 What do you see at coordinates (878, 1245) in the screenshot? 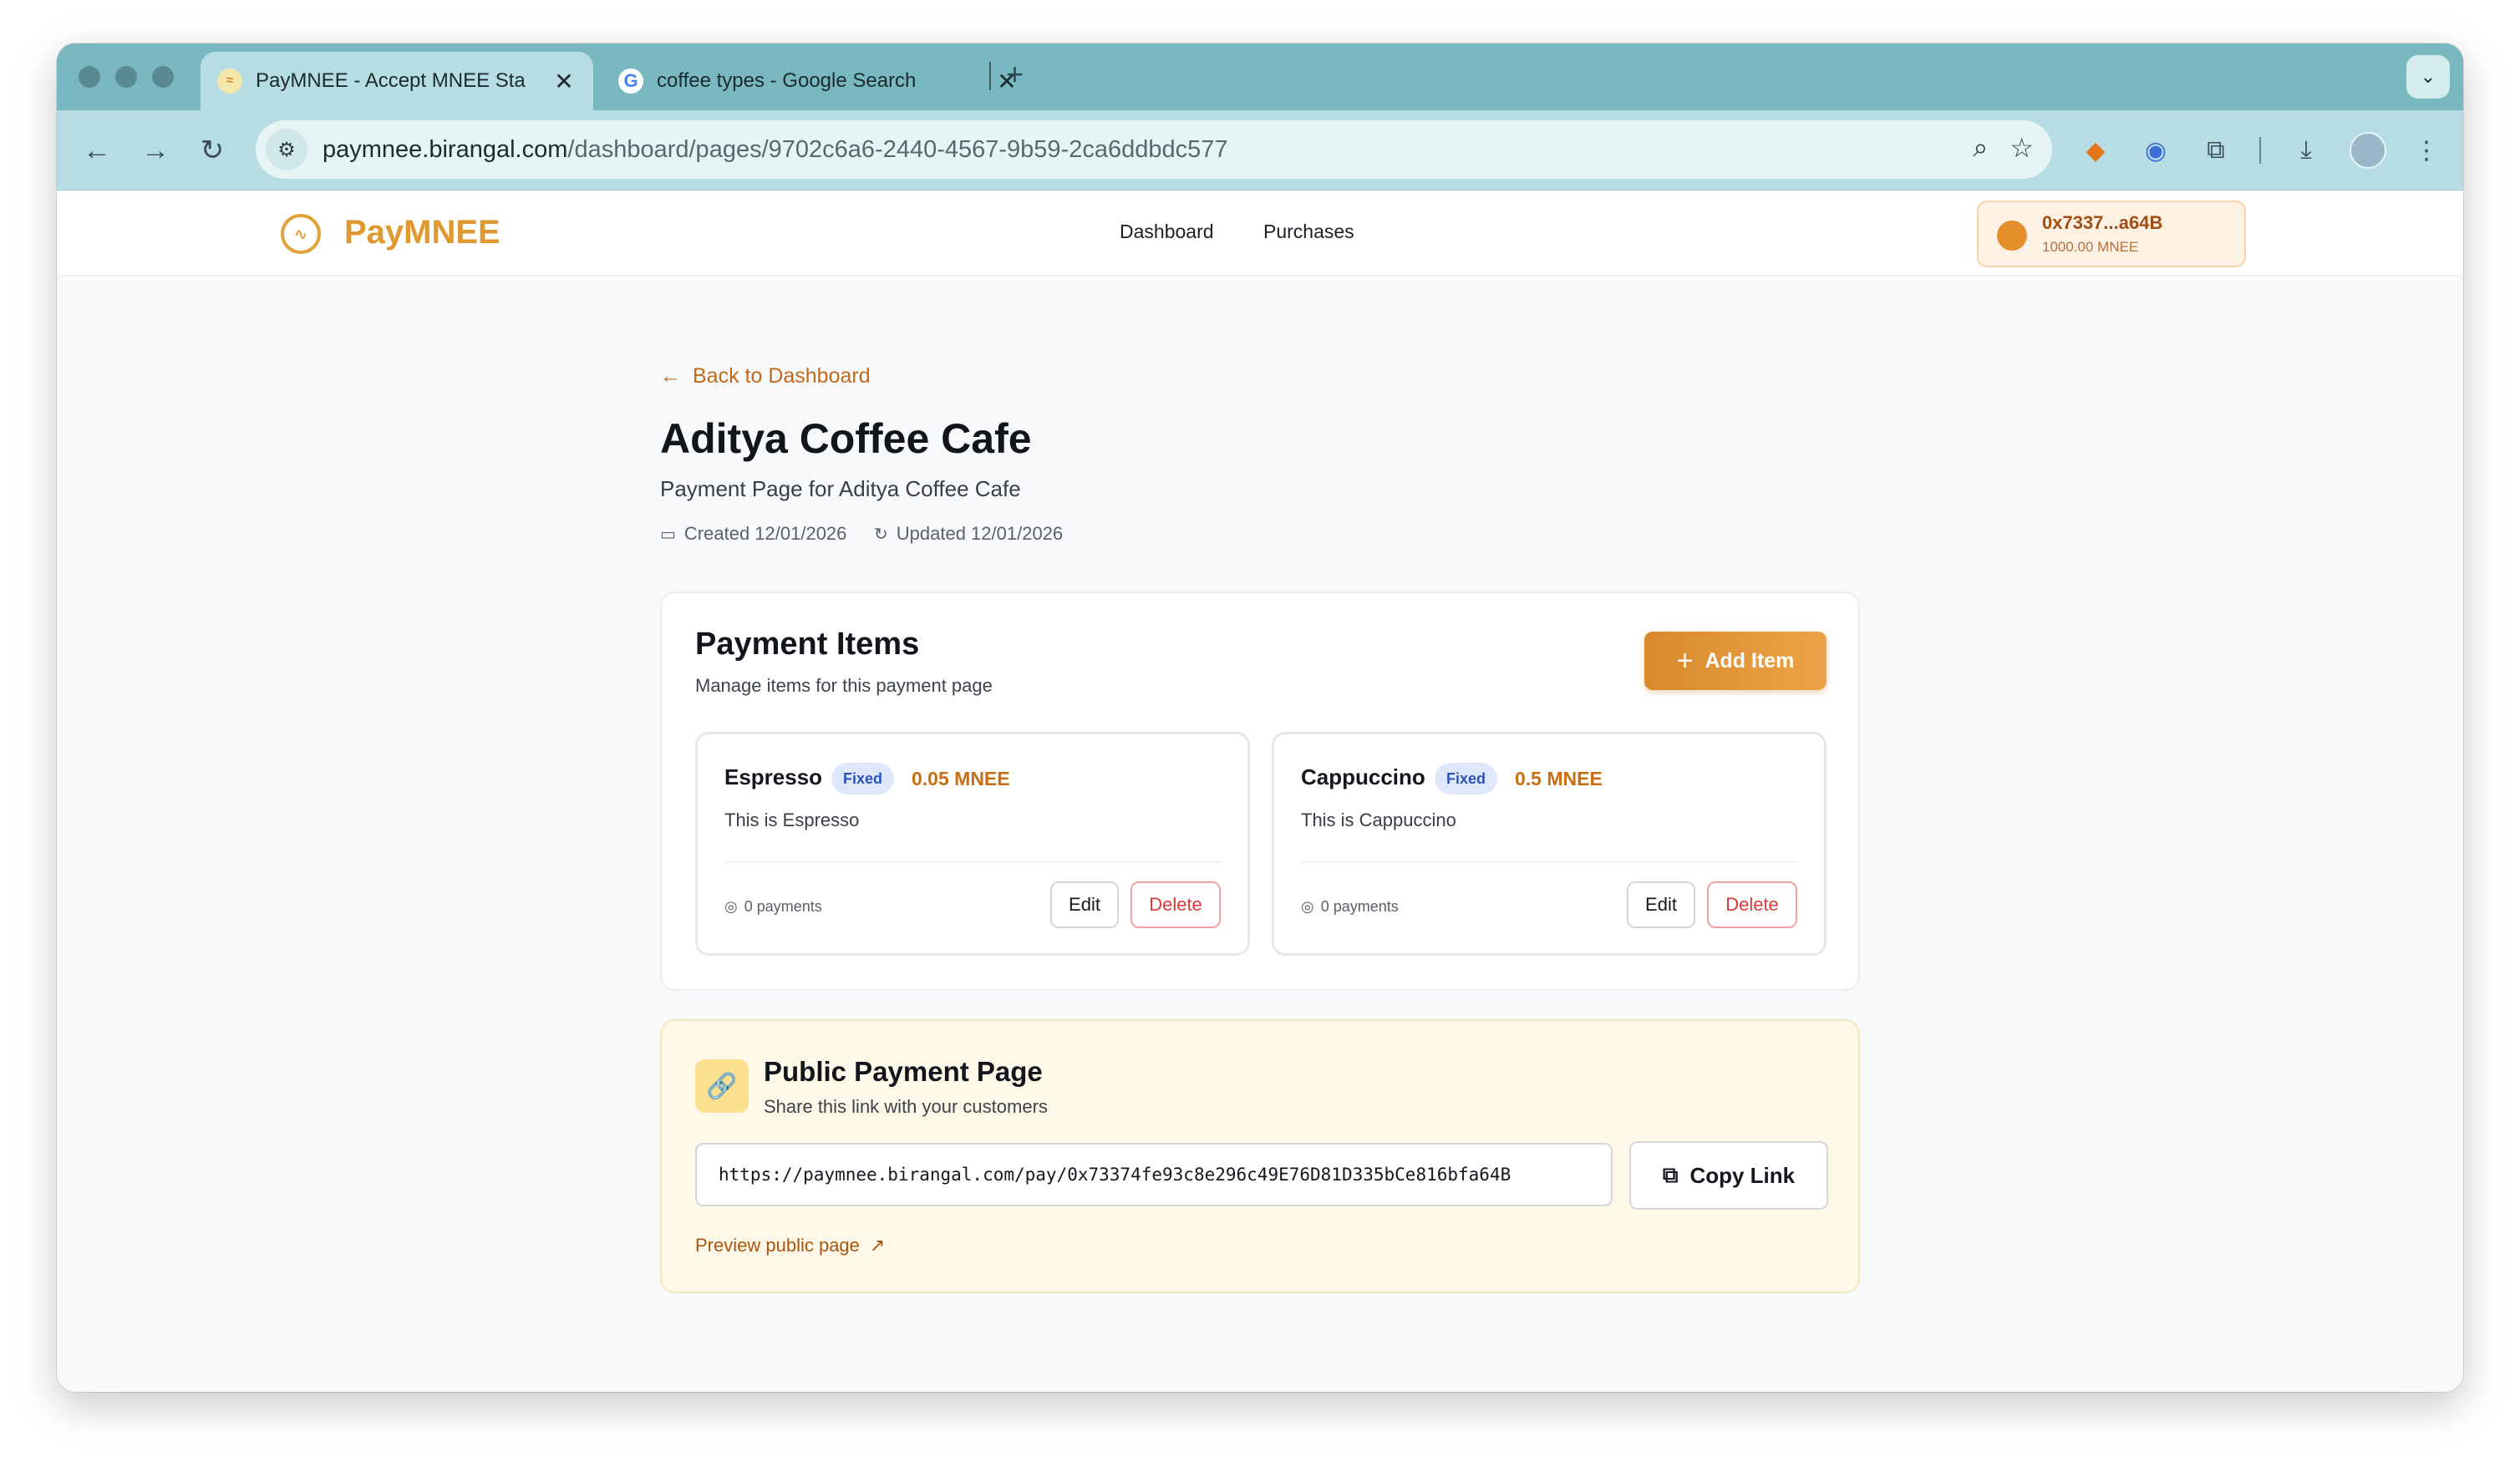
I see `external-link-icon: ↗` at bounding box center [878, 1245].